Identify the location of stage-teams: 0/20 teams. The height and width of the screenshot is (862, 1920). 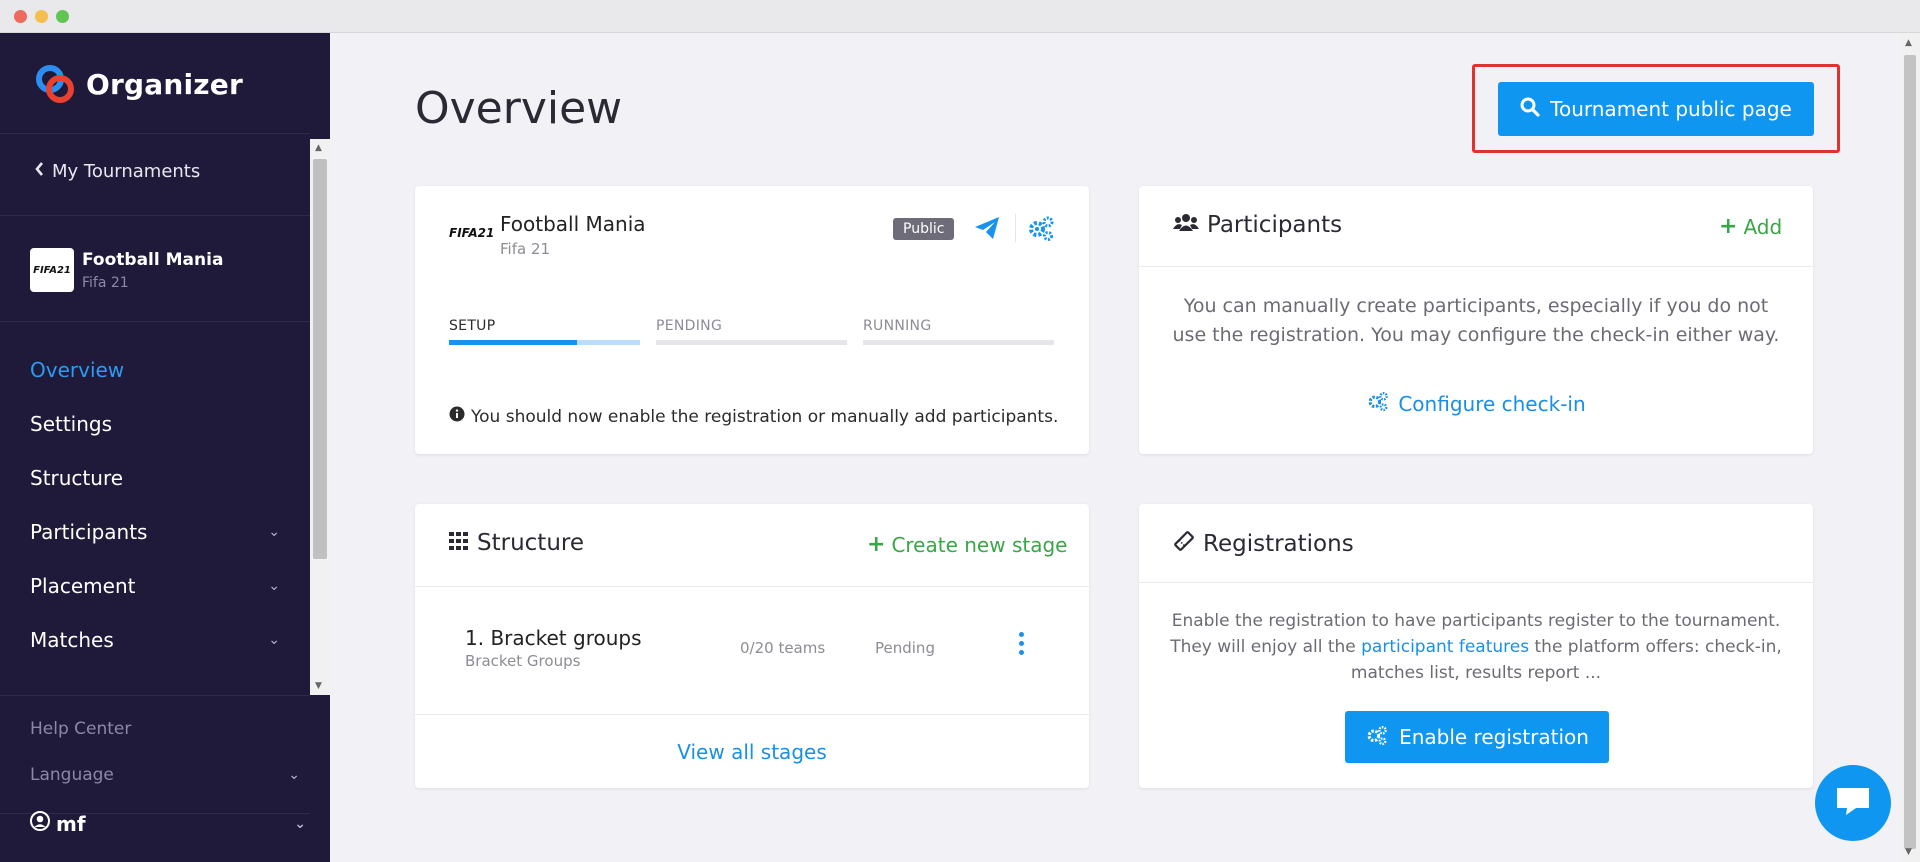
(783, 648).